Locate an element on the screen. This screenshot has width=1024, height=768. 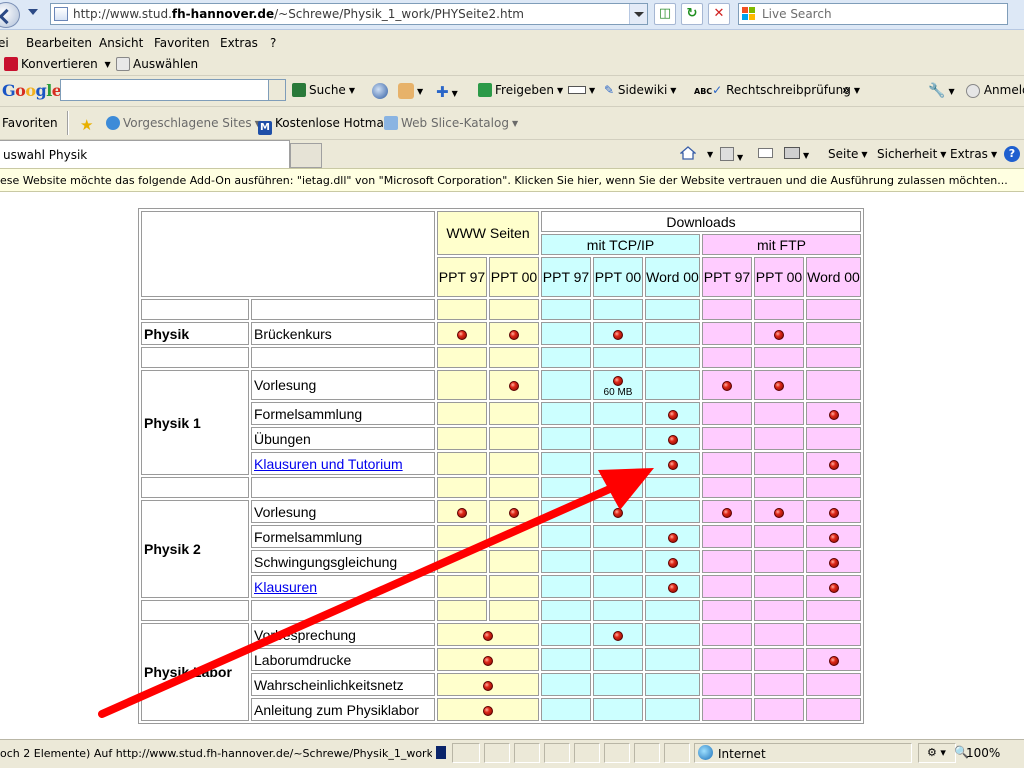
recent-pages-dropdown-icon is located at coordinates (33, 12).